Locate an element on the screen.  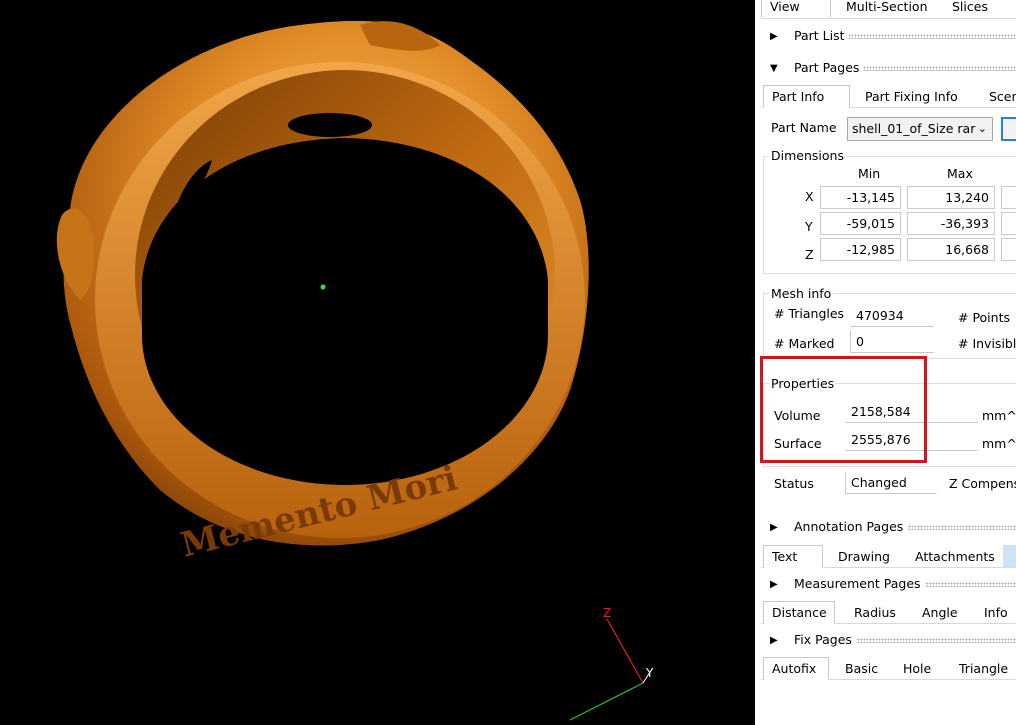
tab-scene: Scen is located at coordinates (998, 96).